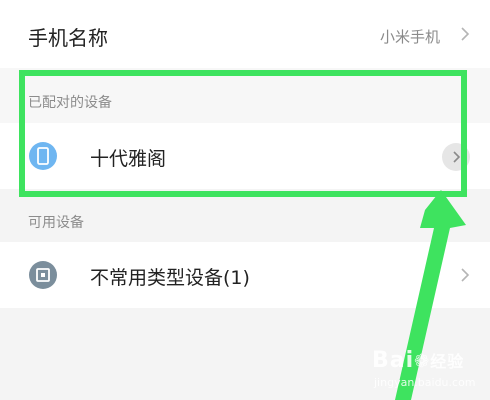 The image size is (490, 400). I want to click on baidu-watermark: Bai❁经验 jingyan.baidu.com, so click(427, 371).